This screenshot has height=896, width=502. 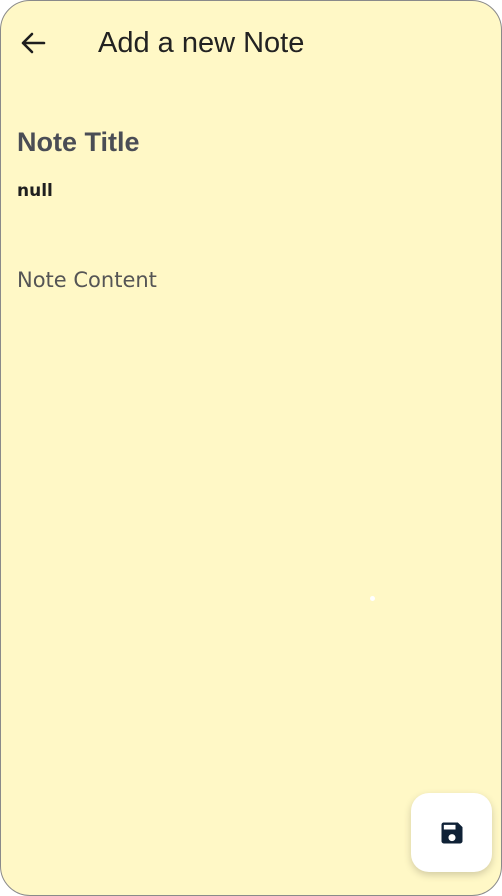 I want to click on app-bar-title: Add a new Note, so click(x=201, y=43).